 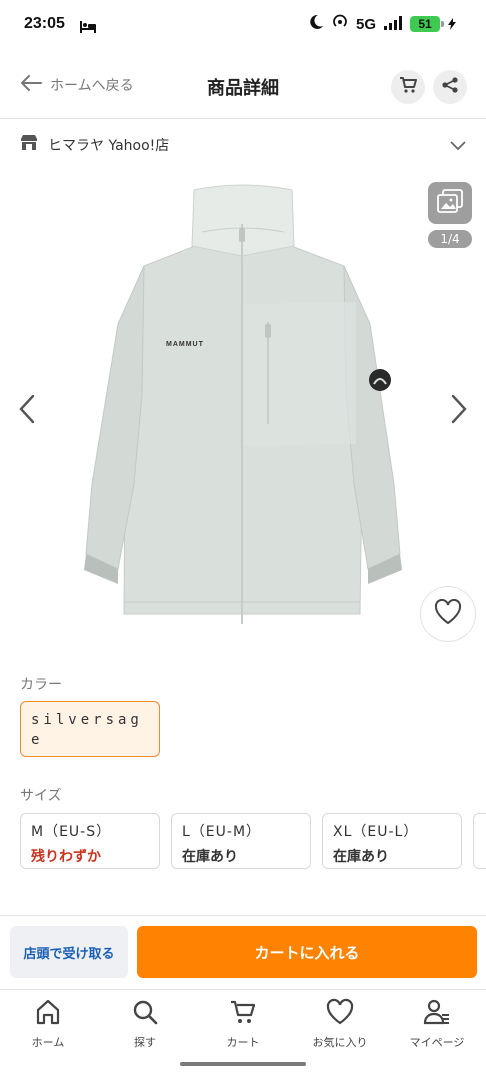 I want to click on sleep-icon, so click(x=88, y=27).